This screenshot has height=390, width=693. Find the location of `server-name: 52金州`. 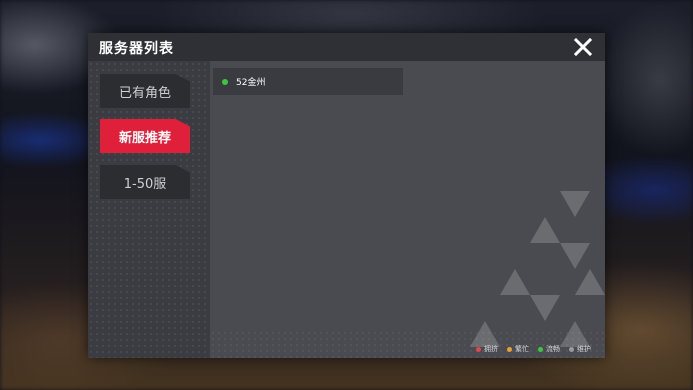

server-name: 52金州 is located at coordinates (251, 83).